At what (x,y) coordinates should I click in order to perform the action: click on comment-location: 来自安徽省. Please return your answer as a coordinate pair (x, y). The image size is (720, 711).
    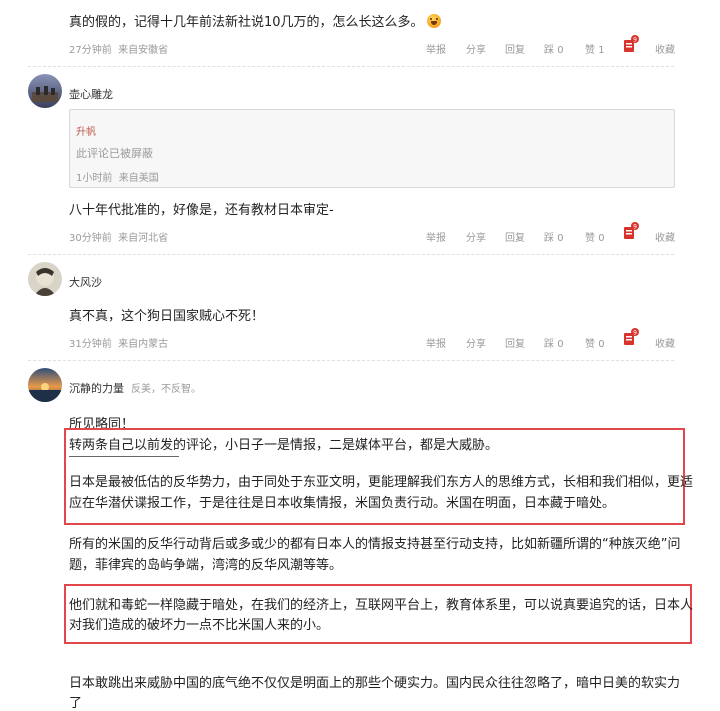
    Looking at the image, I should click on (143, 50).